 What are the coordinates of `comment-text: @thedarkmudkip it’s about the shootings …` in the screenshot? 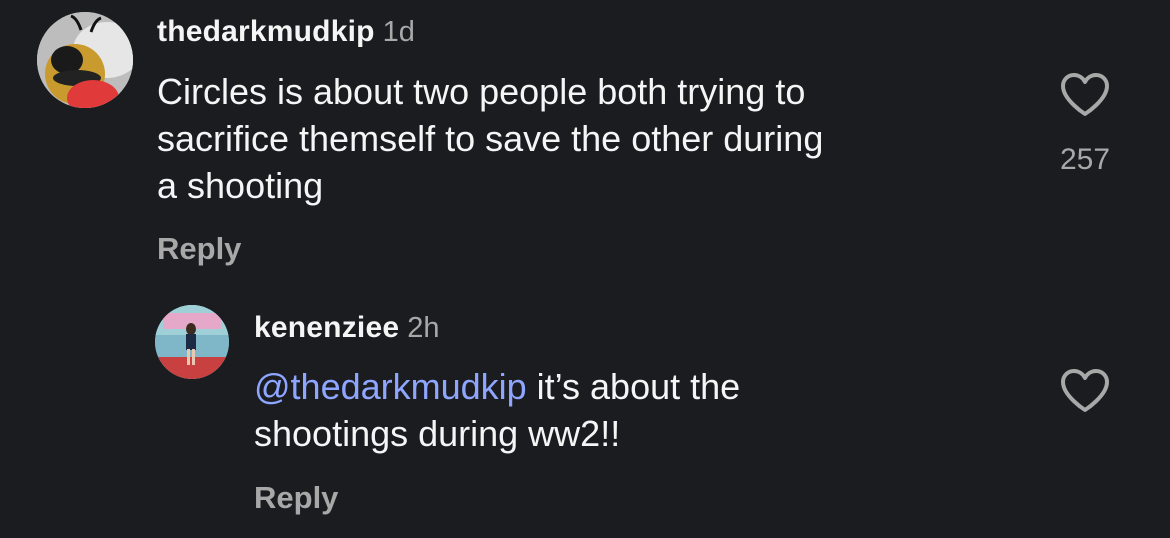 It's located at (497, 410).